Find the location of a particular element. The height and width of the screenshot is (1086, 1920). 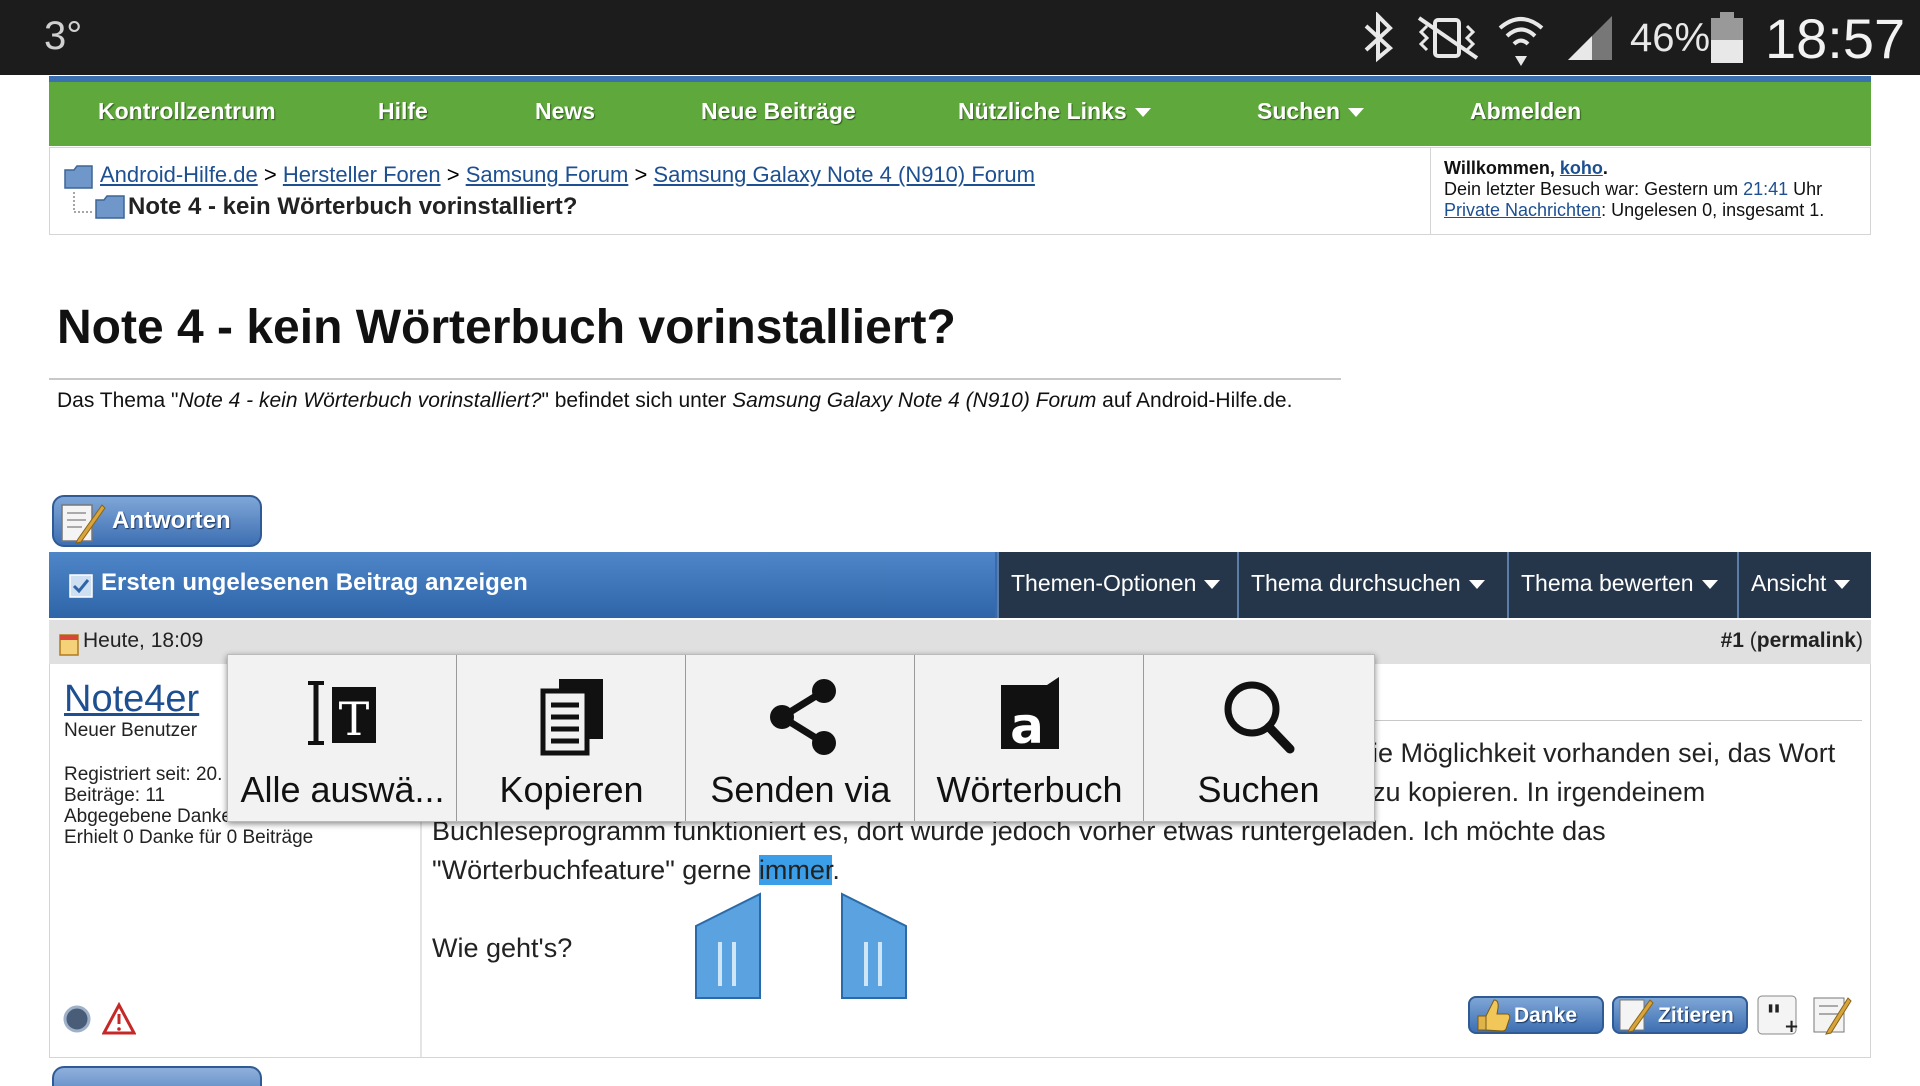

user-thanks-received: Erhielt 0 Danke für 0 Beiträge is located at coordinates (189, 837).